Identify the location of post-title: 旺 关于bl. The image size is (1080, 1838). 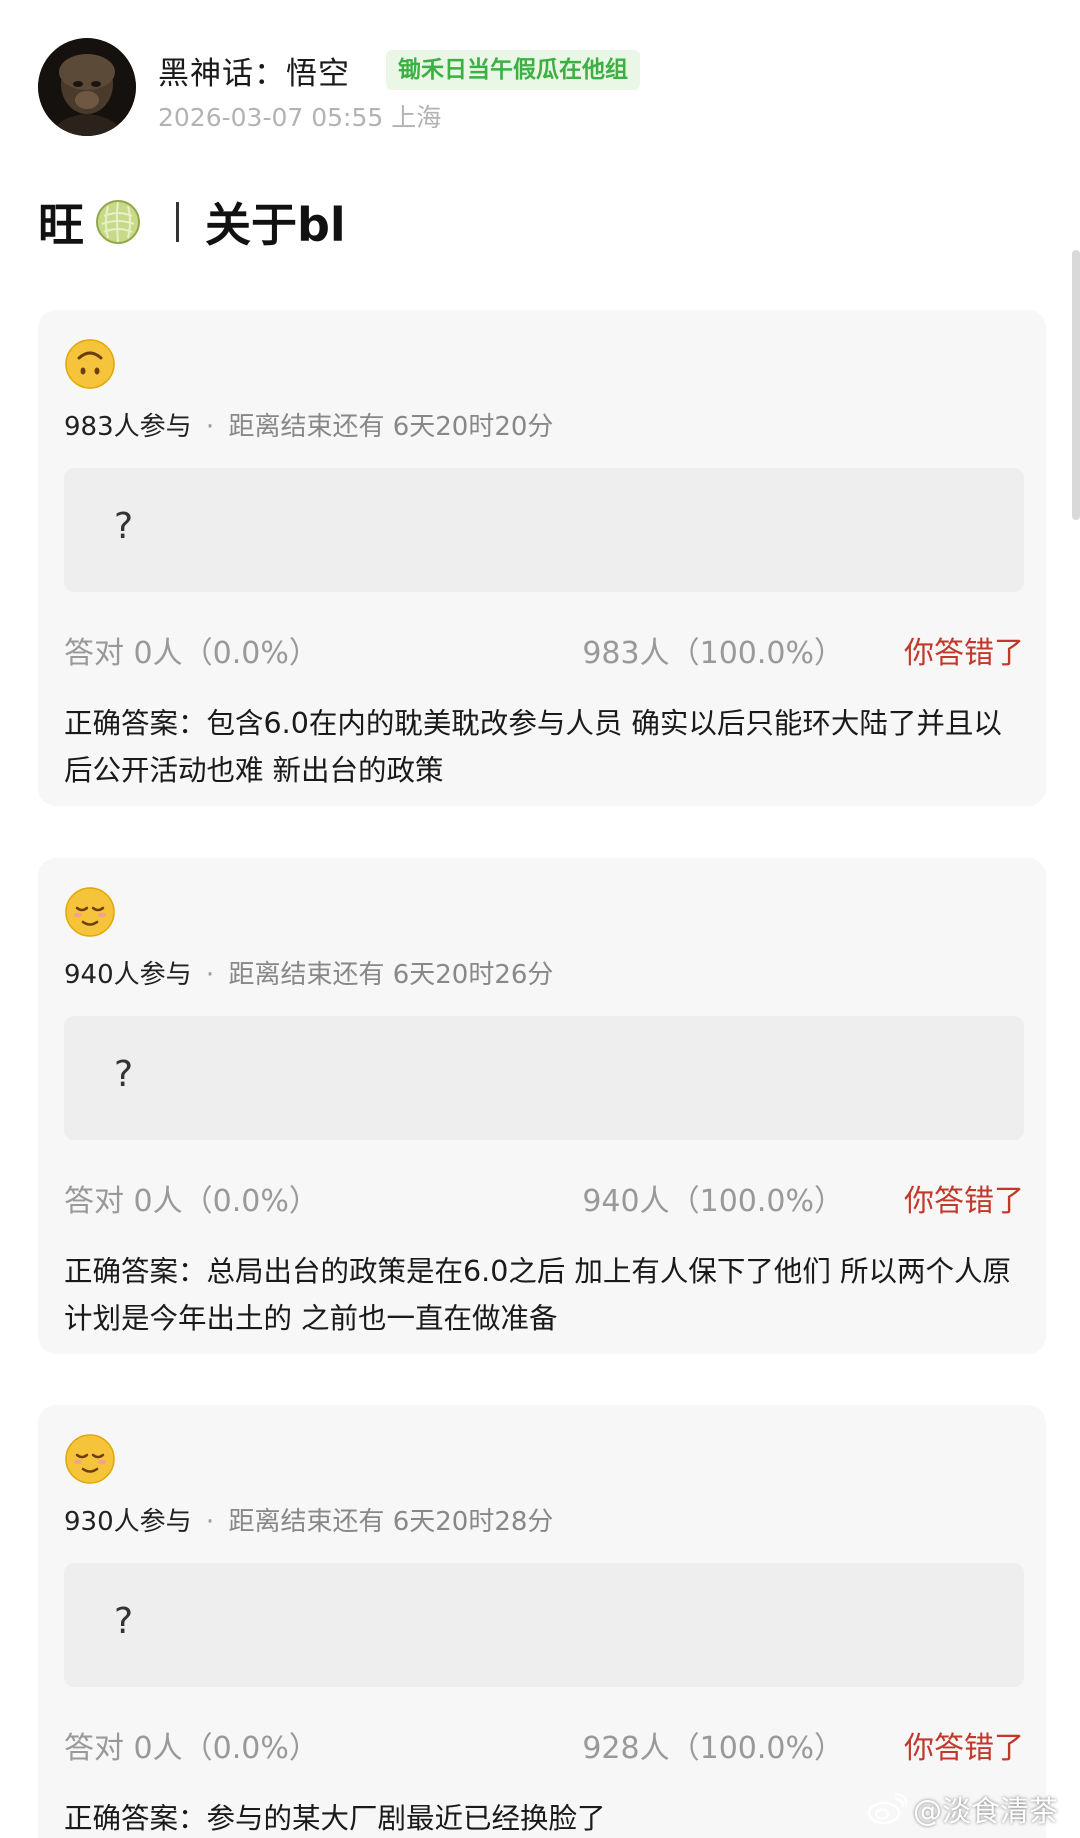
(192, 222).